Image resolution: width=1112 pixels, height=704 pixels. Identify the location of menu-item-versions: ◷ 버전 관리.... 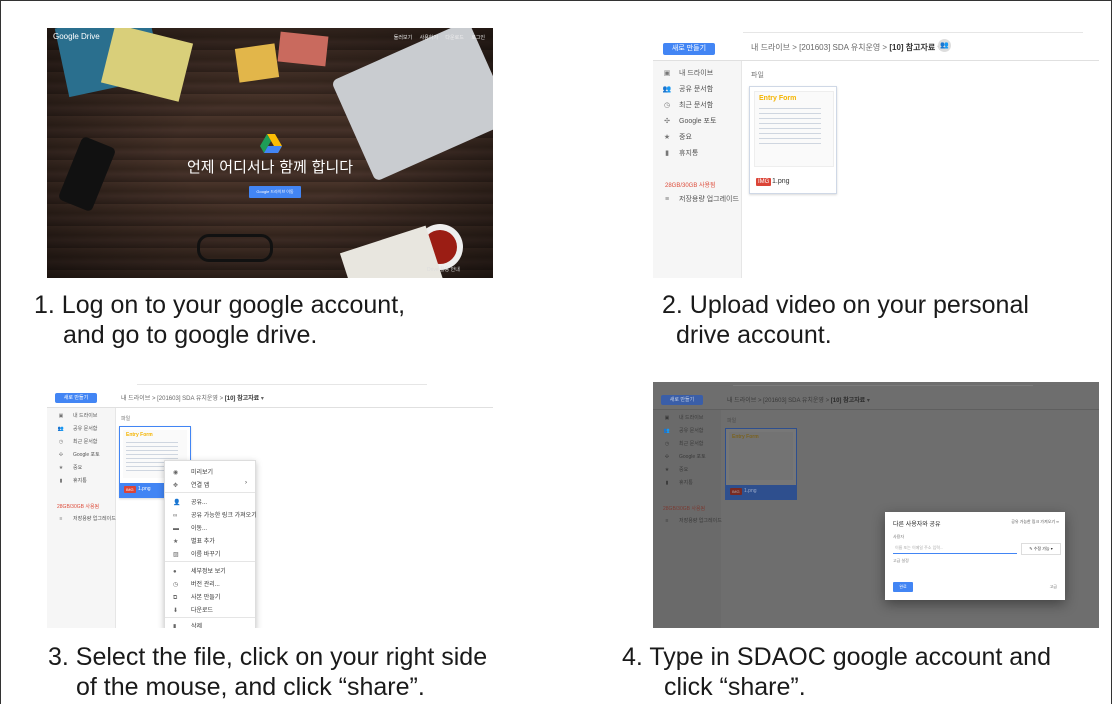
(196, 583).